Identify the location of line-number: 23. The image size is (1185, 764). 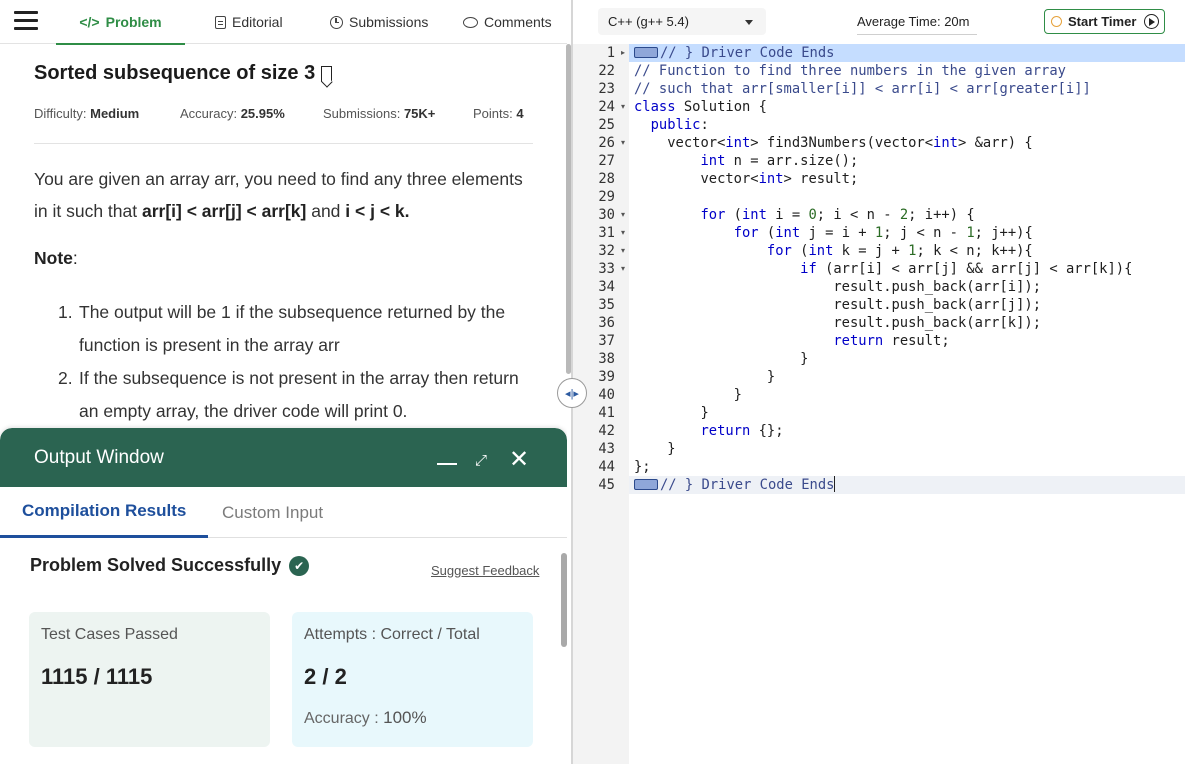
(606, 89).